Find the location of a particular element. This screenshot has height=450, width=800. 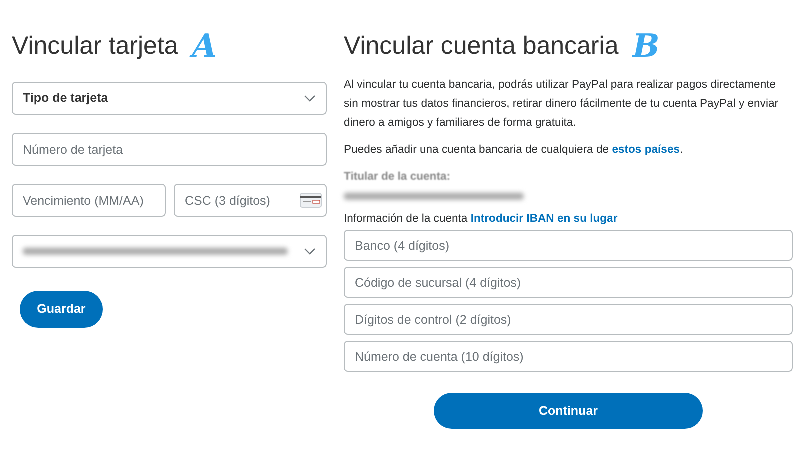

page-title: Vincular tarjeta is located at coordinates (95, 46).